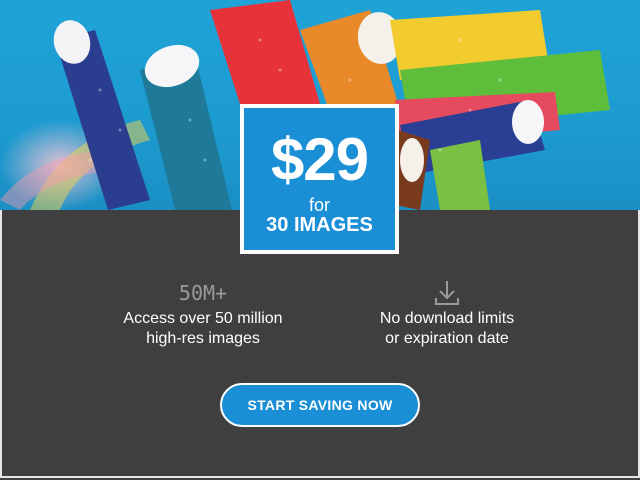 Image resolution: width=640 pixels, height=480 pixels. What do you see at coordinates (319, 159) in the screenshot?
I see `offer-price: $29` at bounding box center [319, 159].